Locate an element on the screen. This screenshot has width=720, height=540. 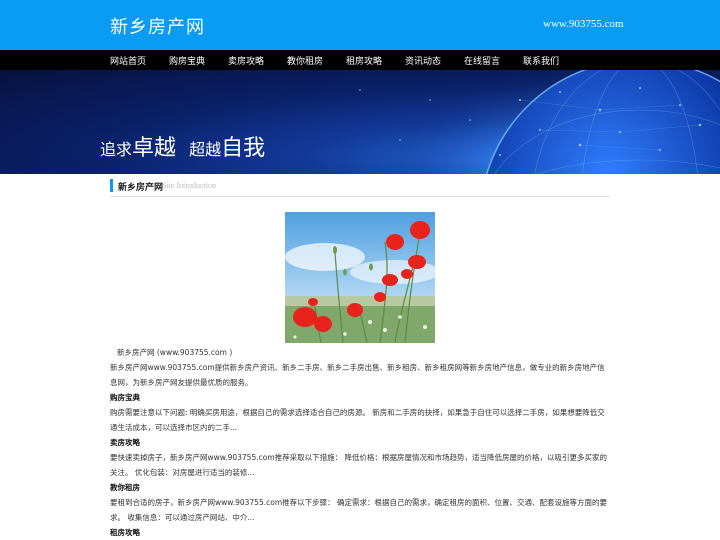
nav-item-home: 网站首页 is located at coordinates (128, 60).